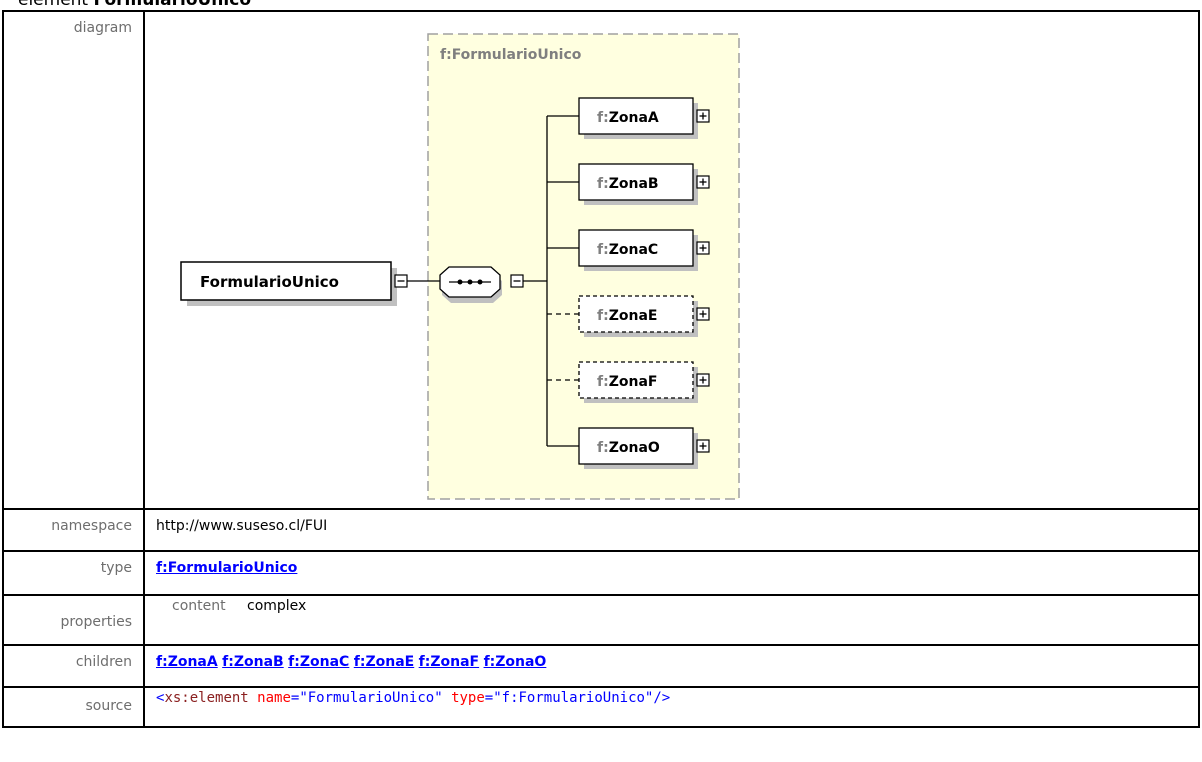 Image resolution: width=1202 pixels, height=762 pixels. Describe the element at coordinates (634, 448) in the screenshot. I see `child-name: ZonaO` at that location.